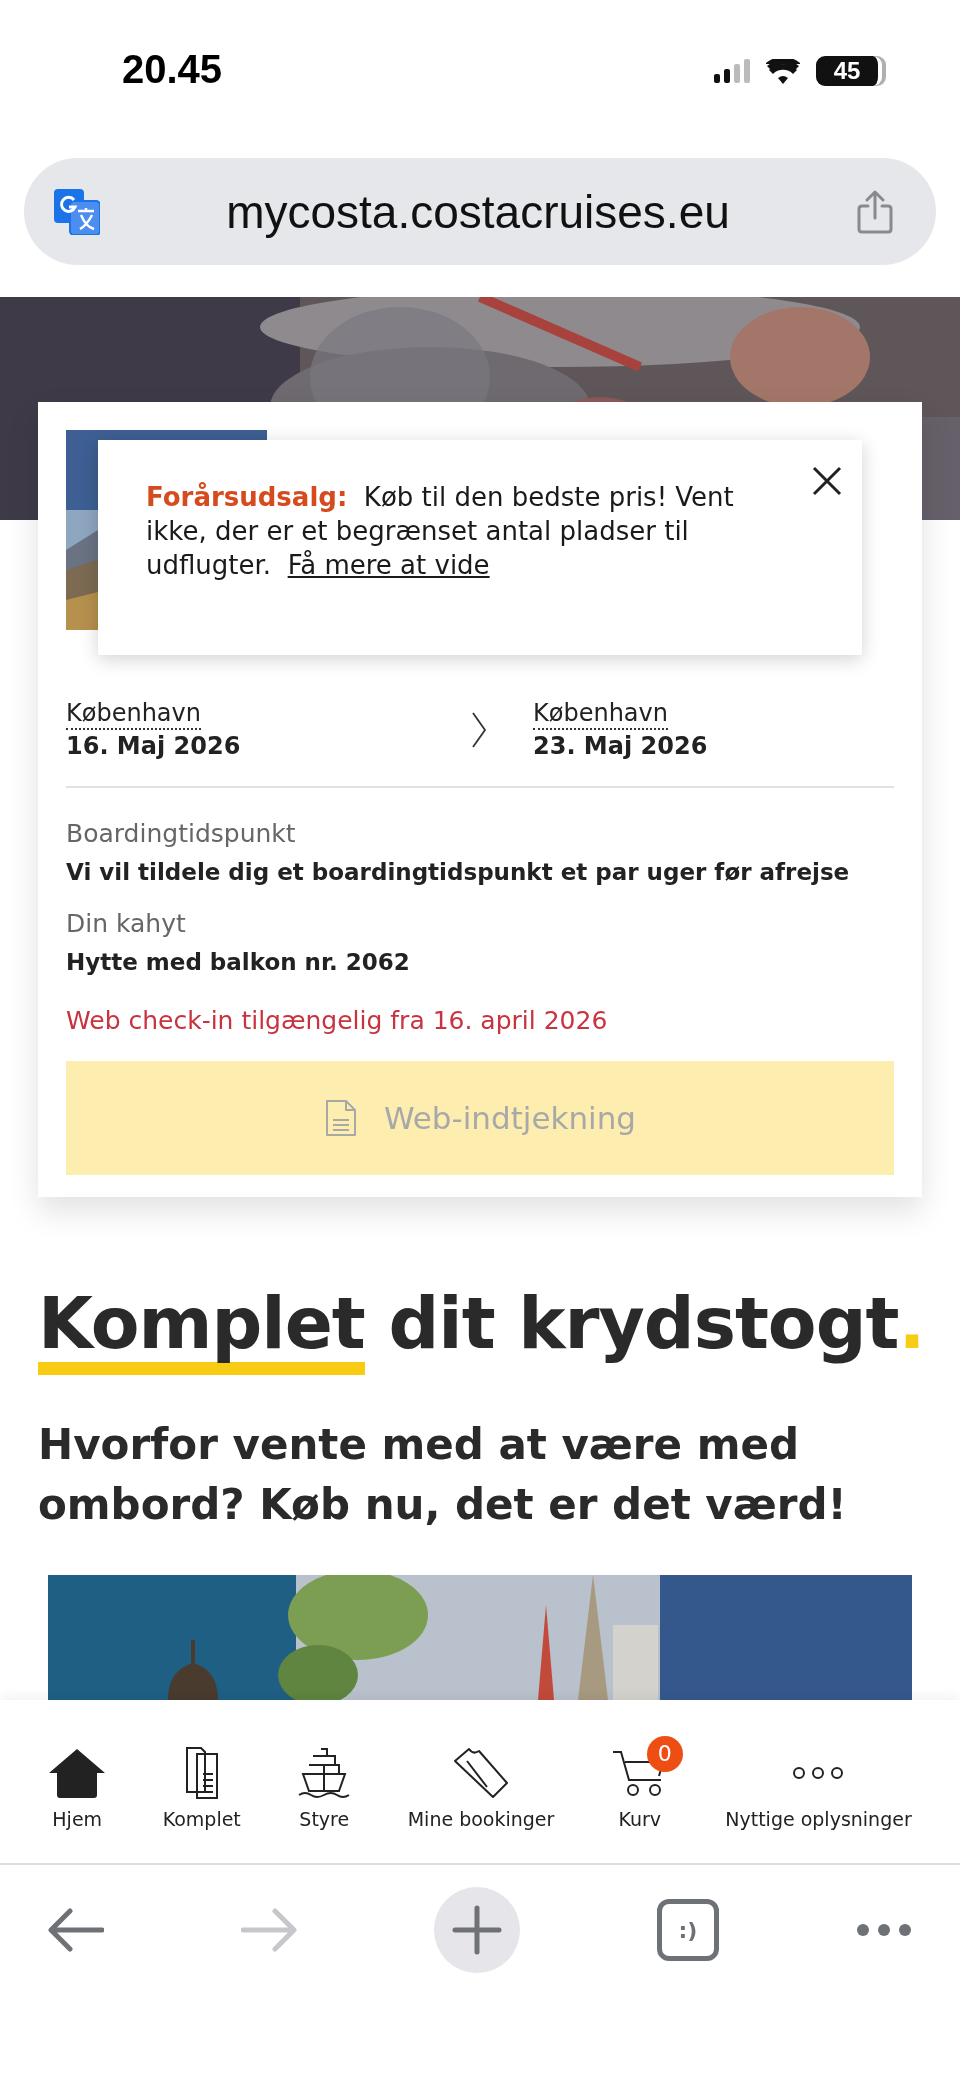 This screenshot has height=2087, width=960. What do you see at coordinates (443, 1475) in the screenshot?
I see `section-subheading: Hvorfor vente med at være med ombord? Køb nu, det er det værd!` at bounding box center [443, 1475].